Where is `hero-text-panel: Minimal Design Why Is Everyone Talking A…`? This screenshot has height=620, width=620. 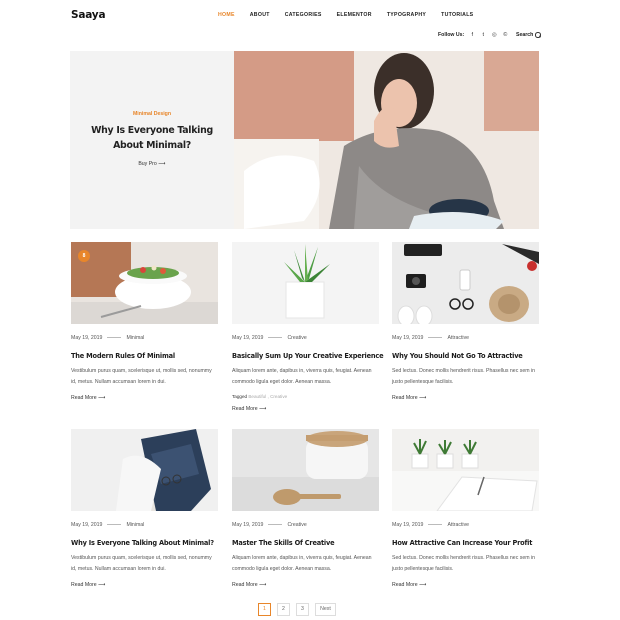 hero-text-panel: Minimal Design Why Is Everyone Talking A… is located at coordinates (152, 140).